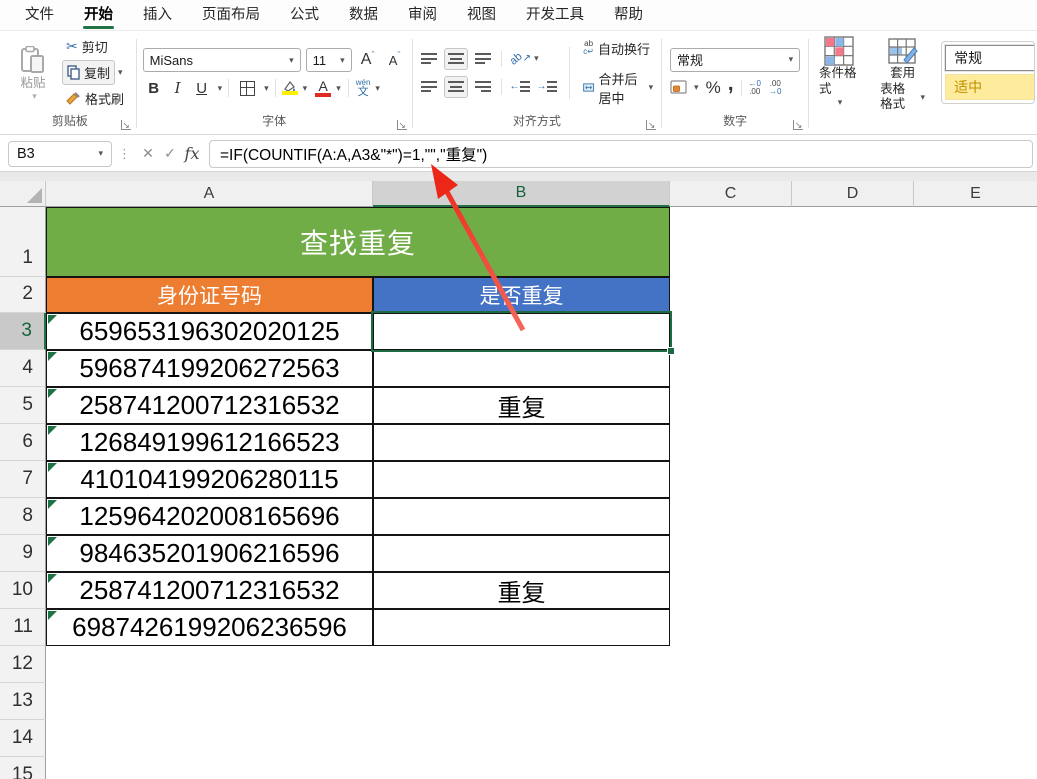 The height and width of the screenshot is (779, 1037). I want to click on row-header-4: 4, so click(23, 368).